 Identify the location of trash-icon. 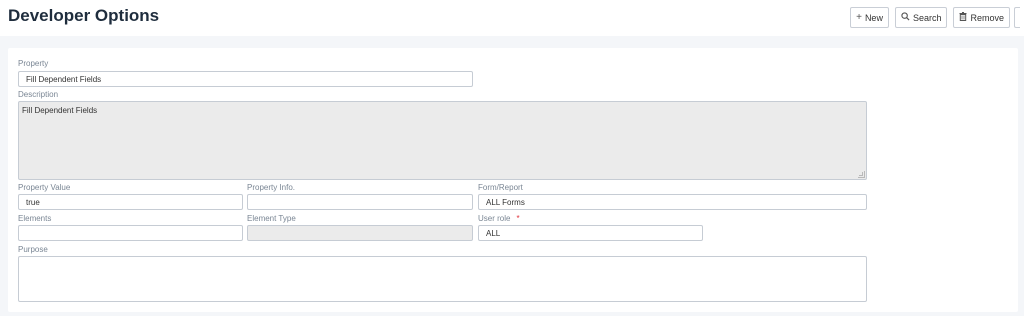
(963, 17).